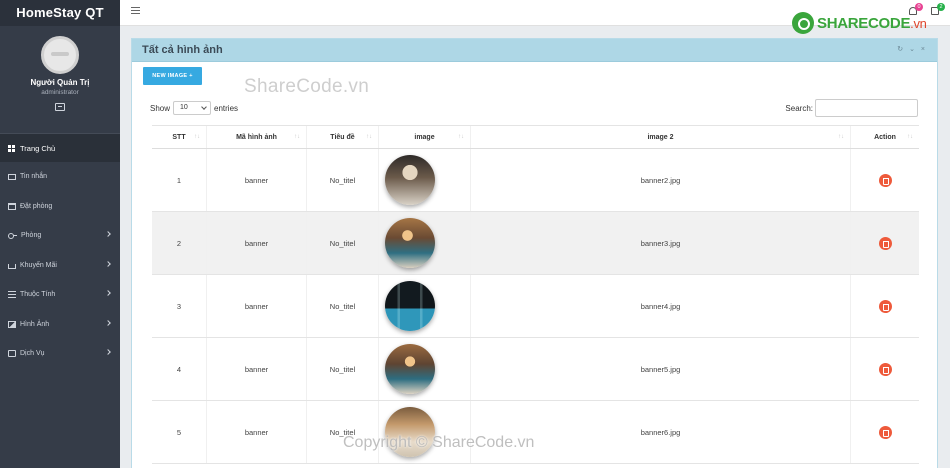 The image size is (950, 468). What do you see at coordinates (859, 23) in the screenshot?
I see `sharecode-logo: SHARECODE.vn` at bounding box center [859, 23].